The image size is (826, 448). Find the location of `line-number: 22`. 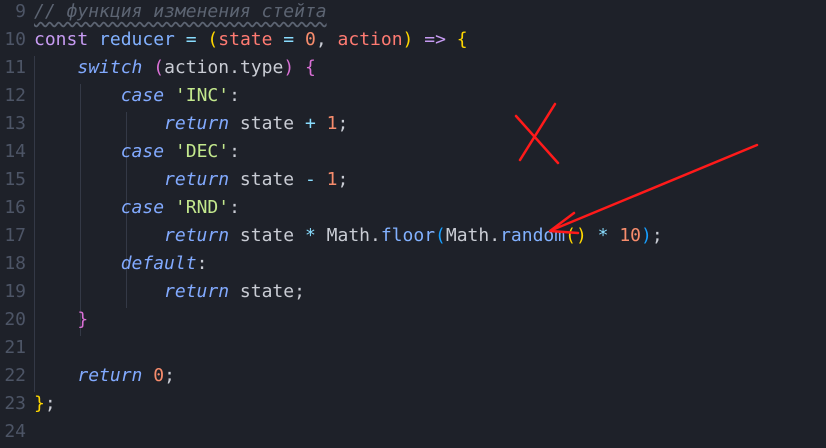

line-number: 22 is located at coordinates (15, 375).